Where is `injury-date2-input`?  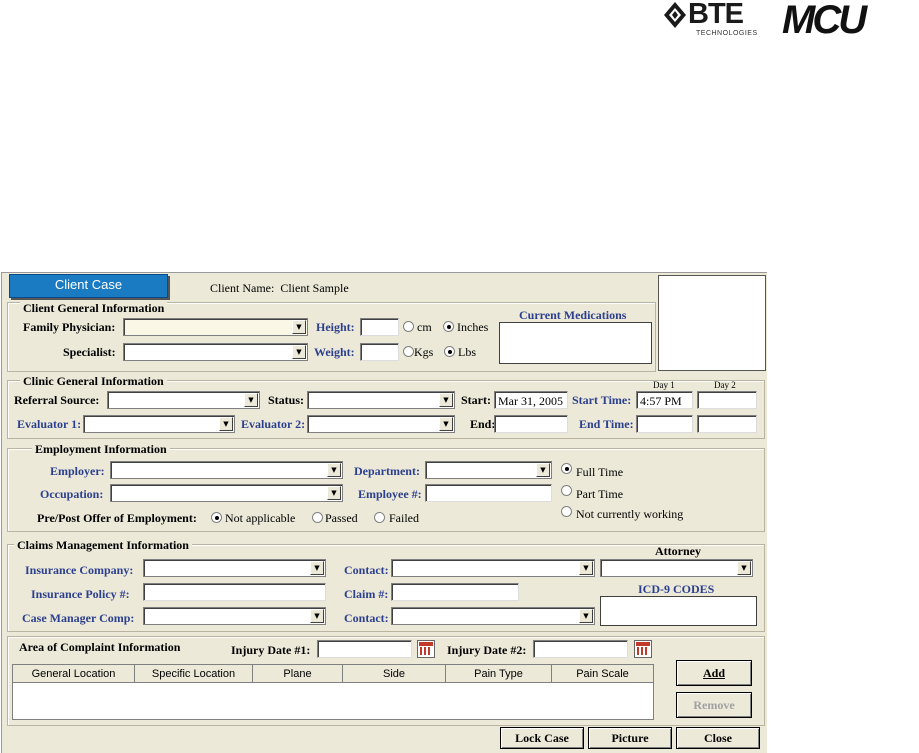 injury-date2-input is located at coordinates (580, 649).